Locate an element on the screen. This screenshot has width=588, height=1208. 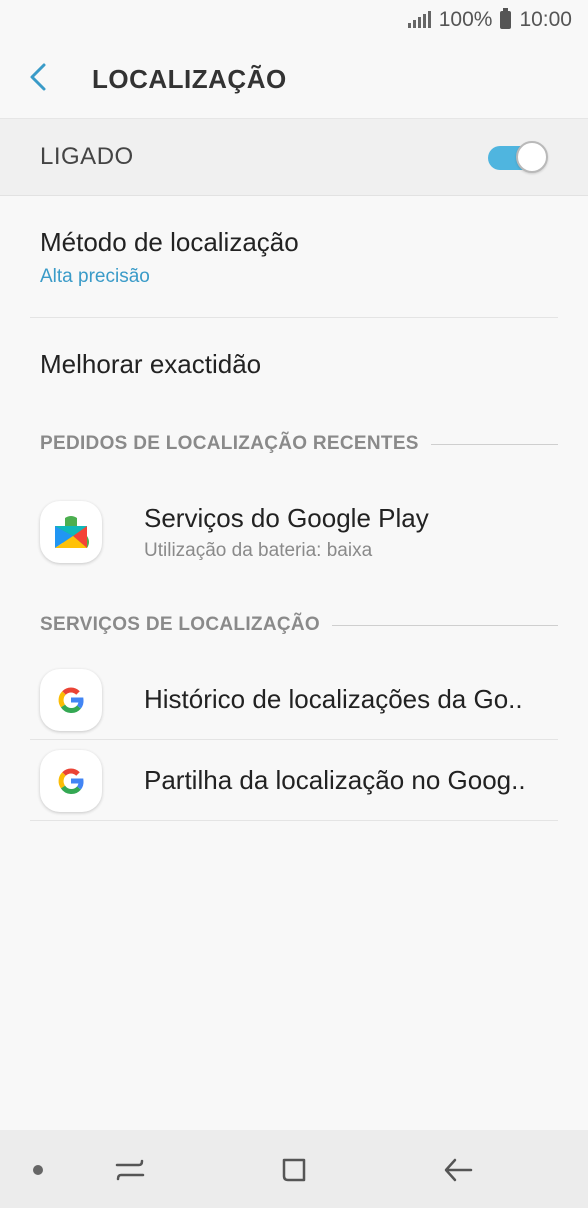
location-services-header: SERVIÇOS DE LOCALIZAÇÃO is located at coordinates (294, 625).